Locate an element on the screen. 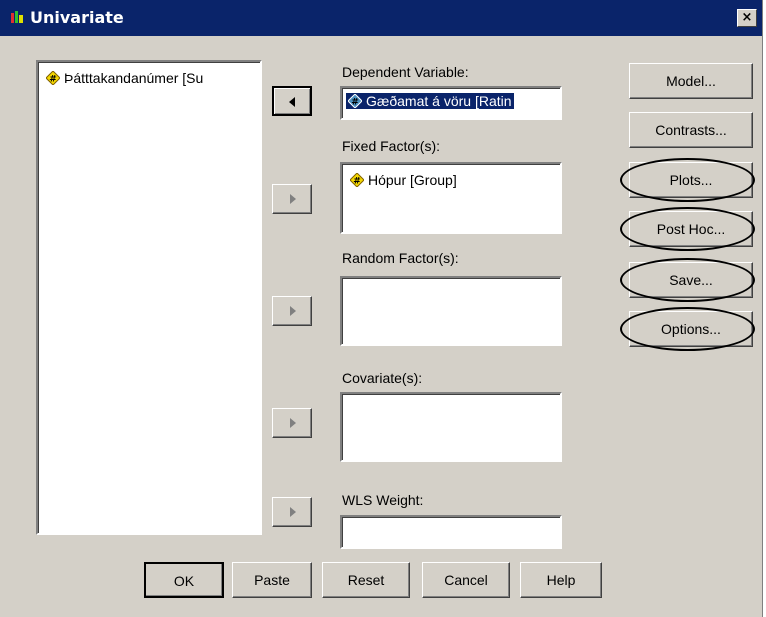 This screenshot has width=766, height=617. move-dependent-button is located at coordinates (292, 101).